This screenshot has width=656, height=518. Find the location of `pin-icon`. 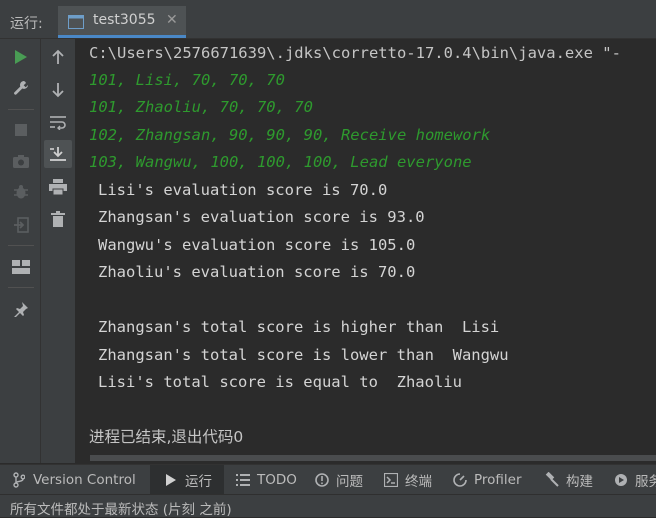

pin-icon is located at coordinates (21, 309).